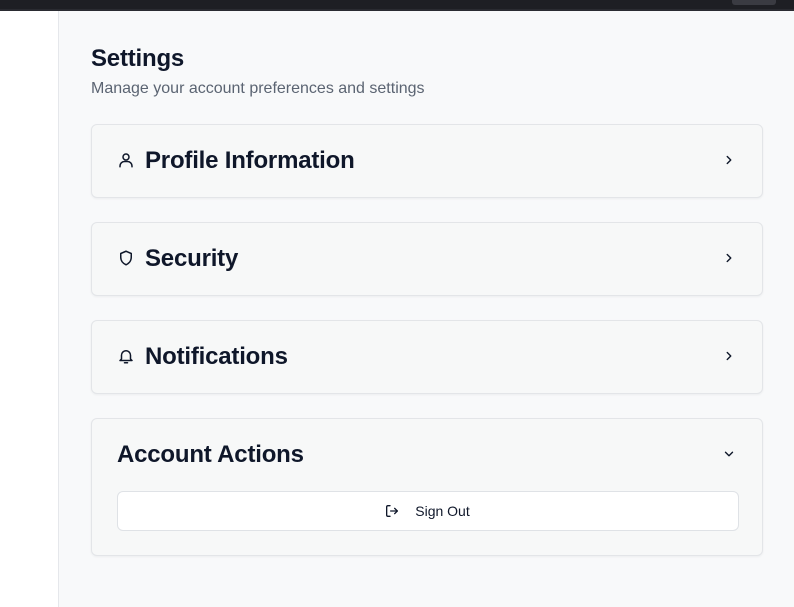  What do you see at coordinates (754, 2) in the screenshot?
I see `top-bar-handle` at bounding box center [754, 2].